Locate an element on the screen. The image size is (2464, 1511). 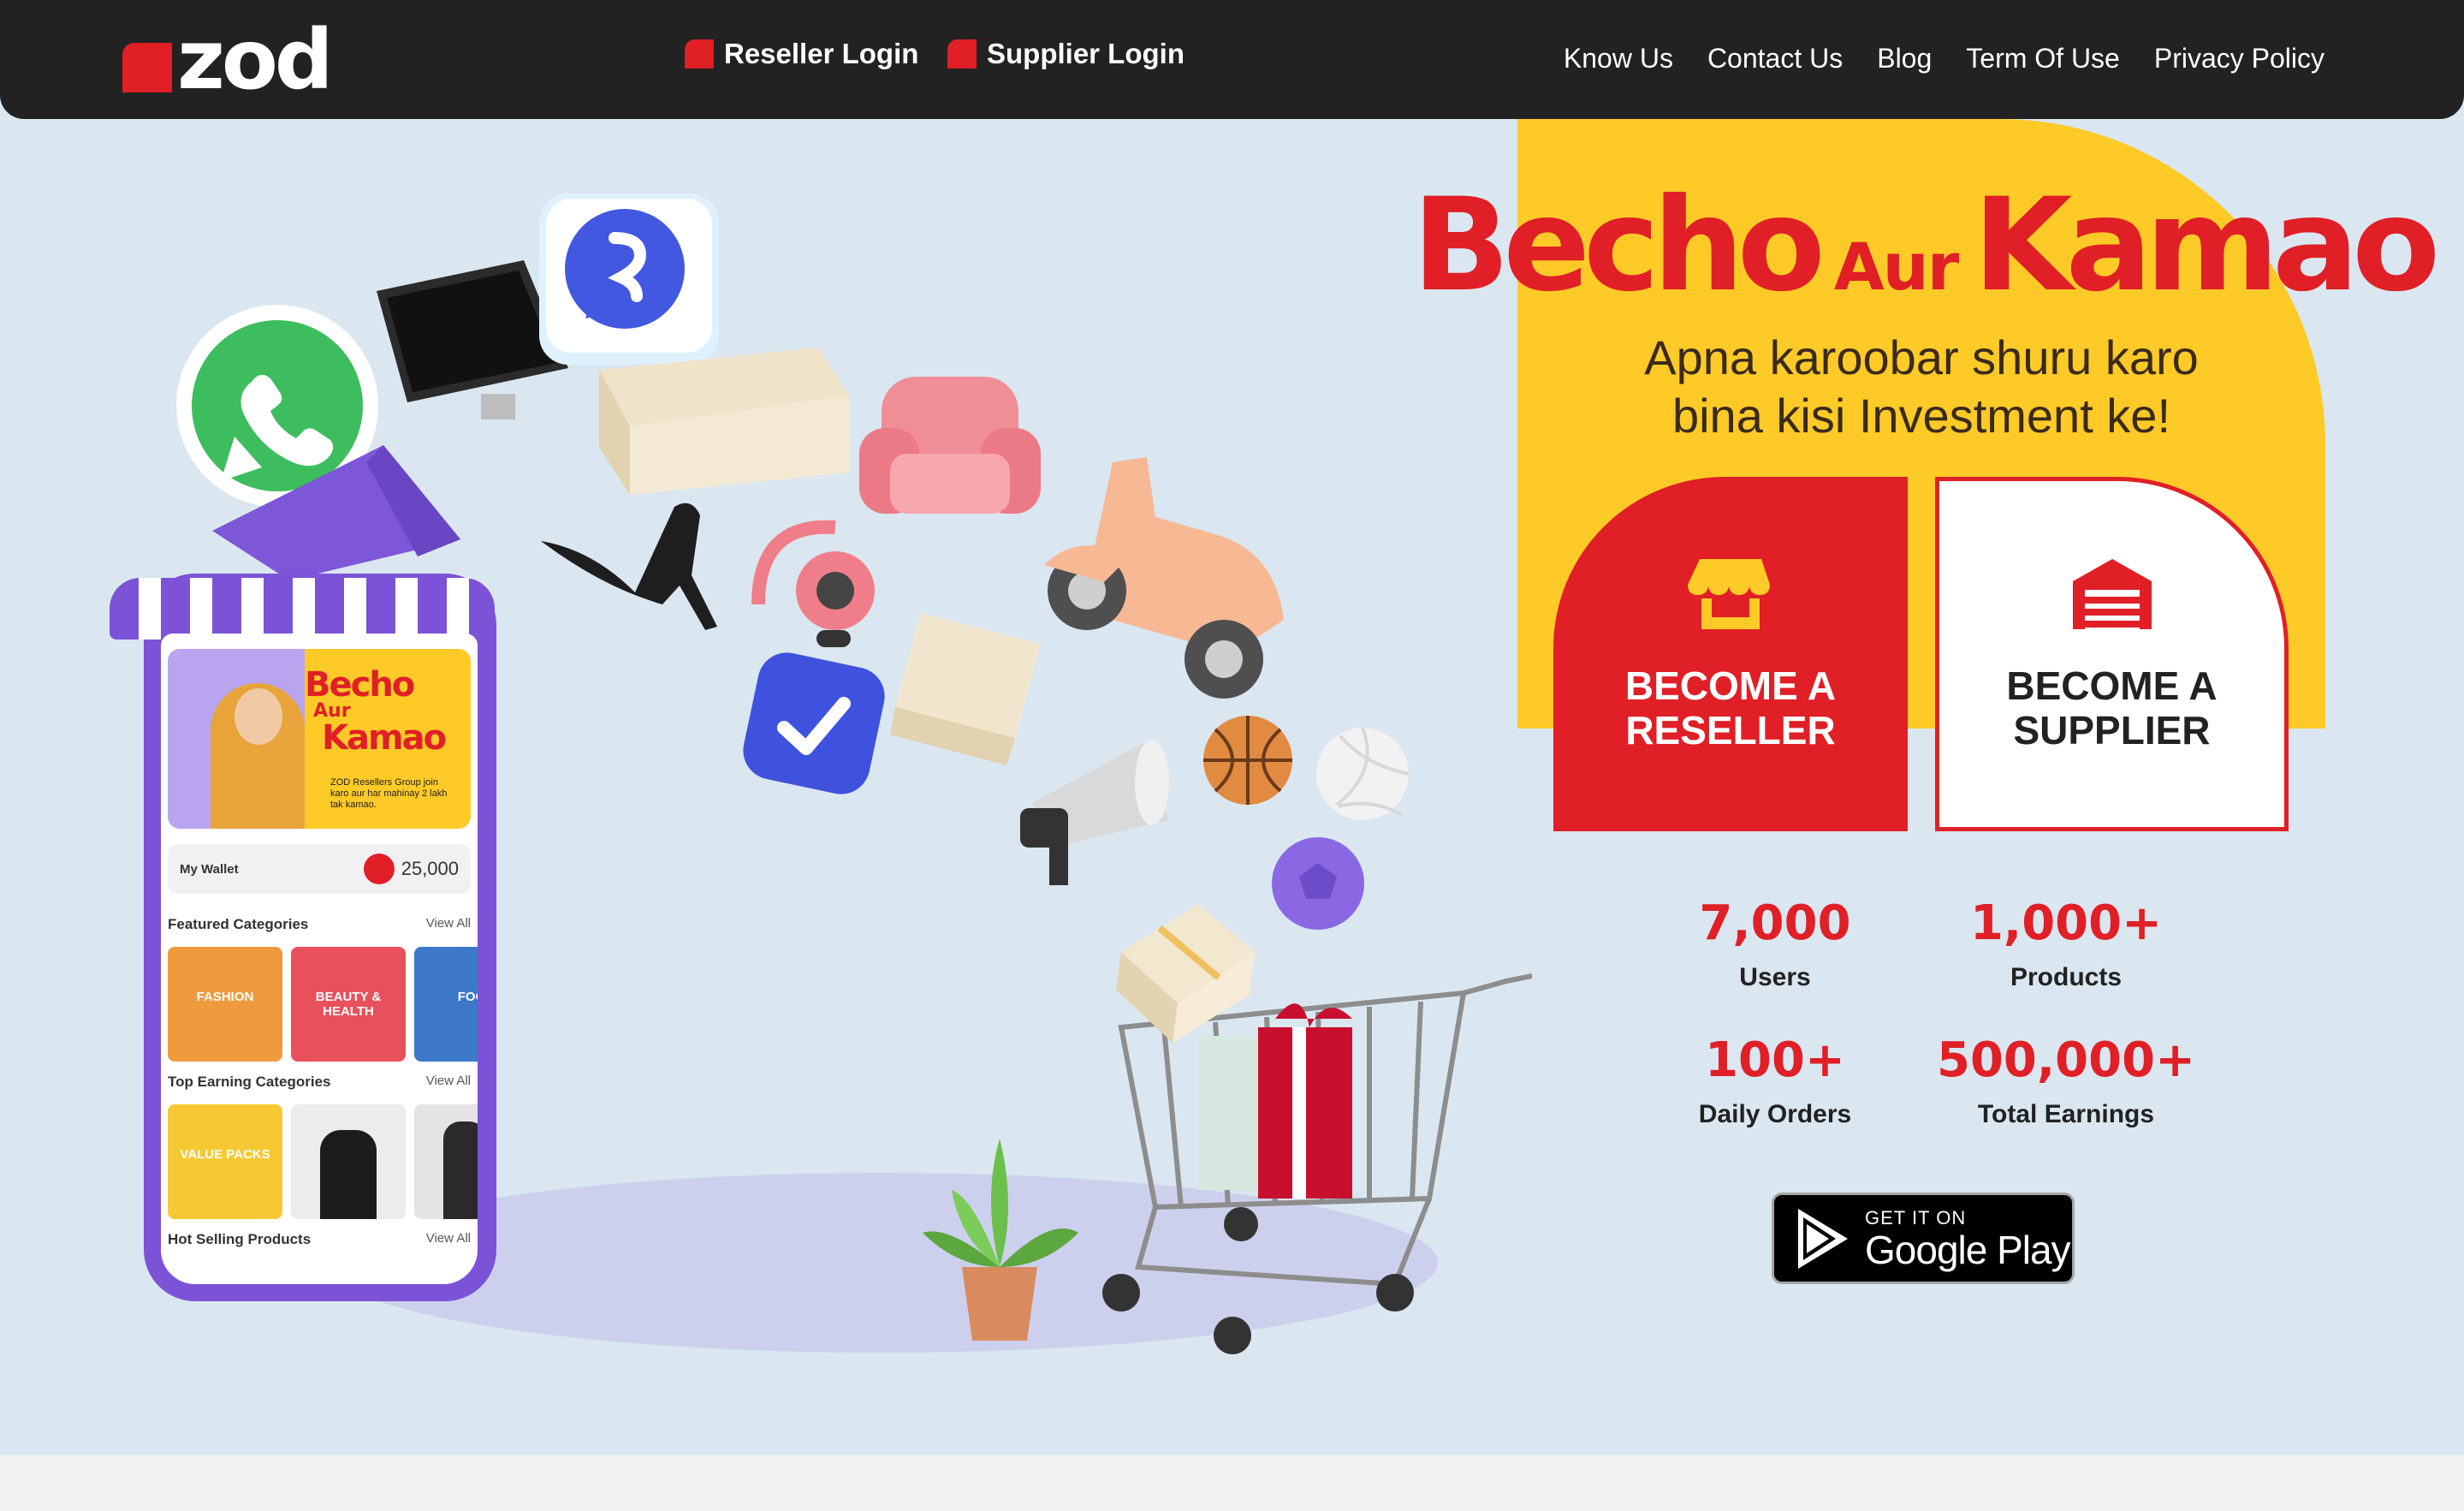
nav-blog: Blog is located at coordinates (1904, 58).